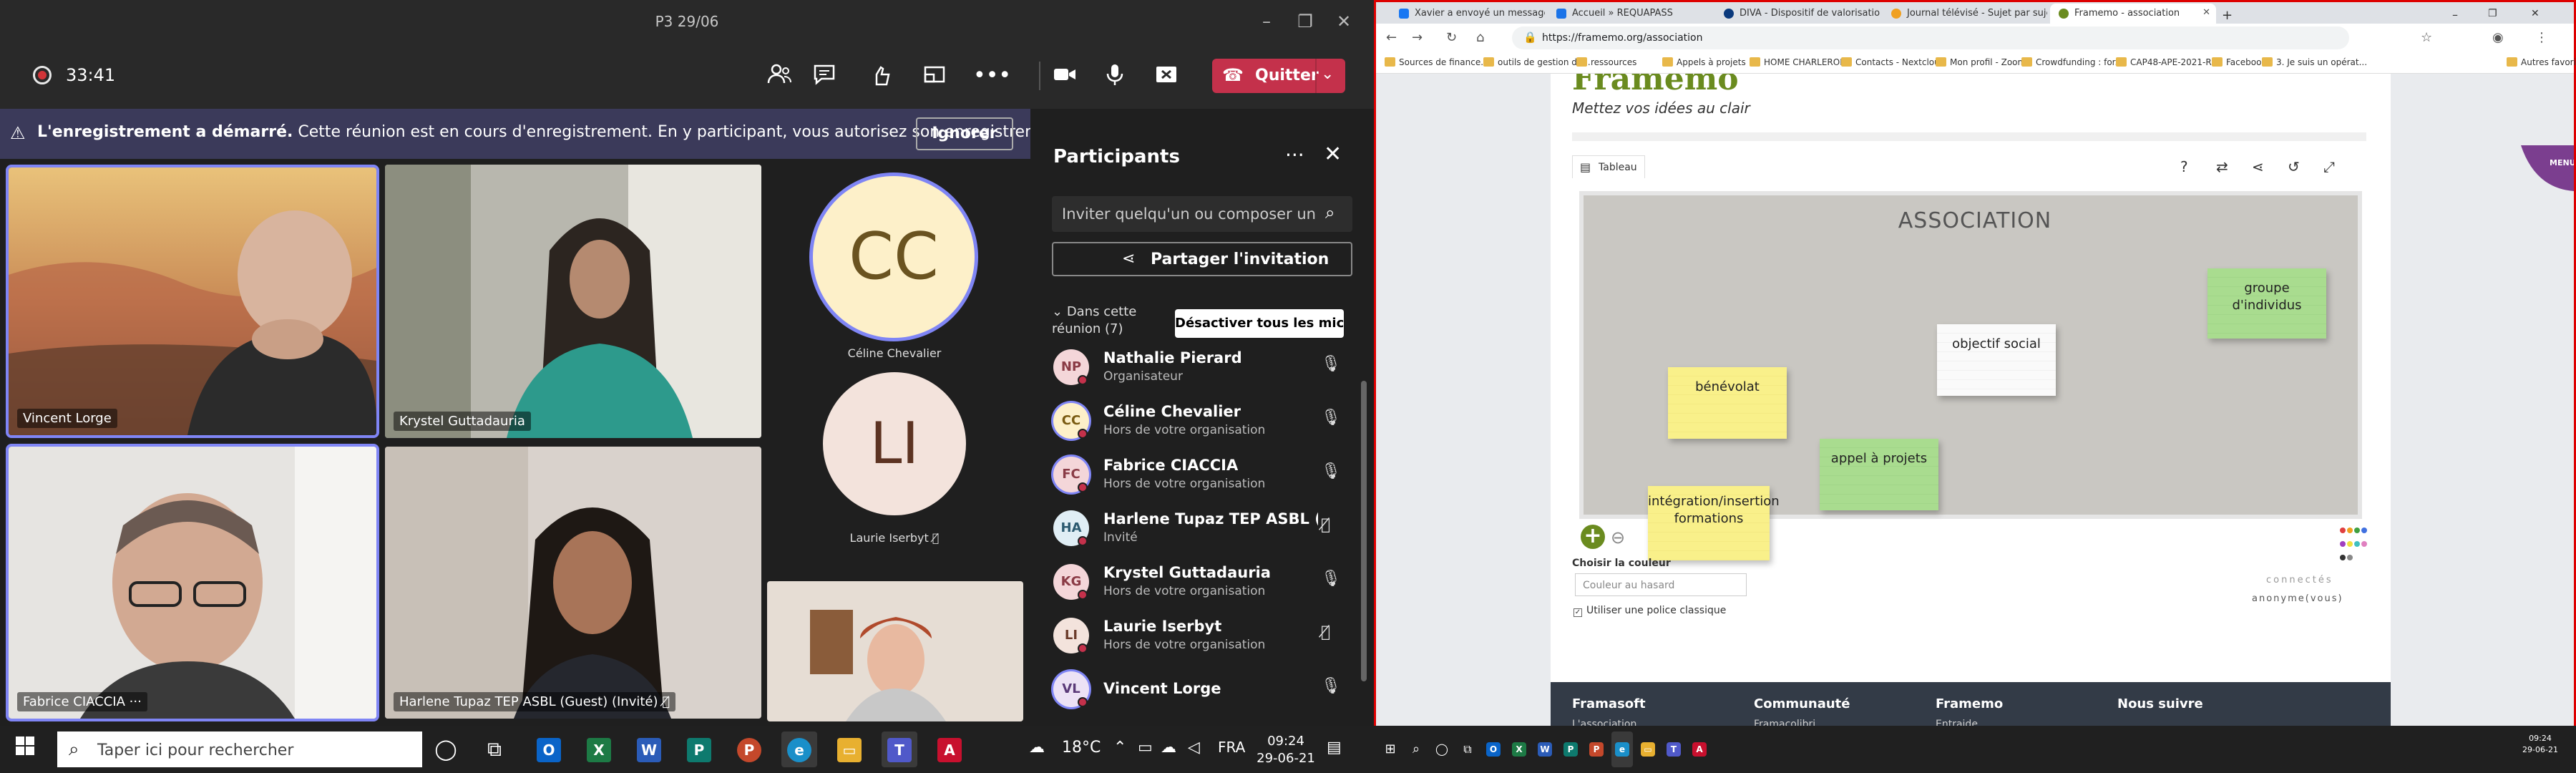 The width and height of the screenshot is (2576, 773). Describe the element at coordinates (2266, 303) in the screenshot. I see `sticky-note: groupe d'individus` at that location.